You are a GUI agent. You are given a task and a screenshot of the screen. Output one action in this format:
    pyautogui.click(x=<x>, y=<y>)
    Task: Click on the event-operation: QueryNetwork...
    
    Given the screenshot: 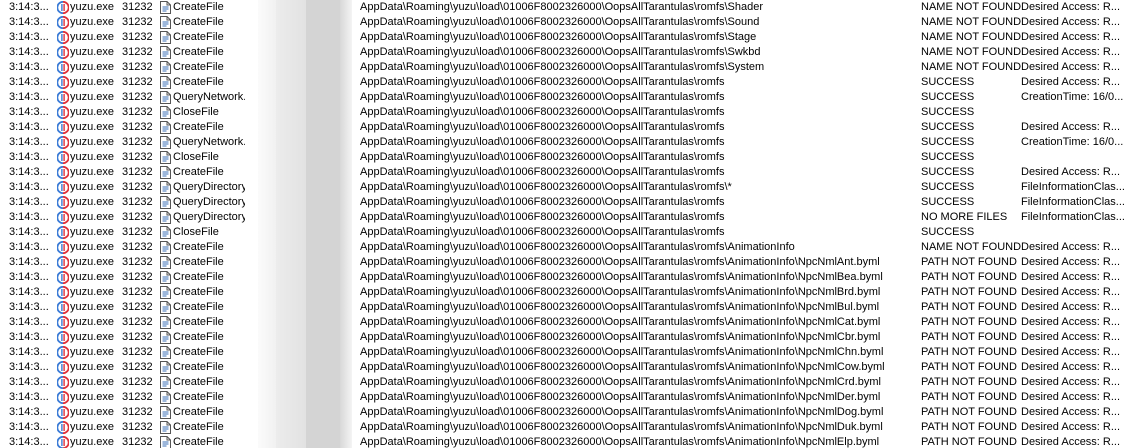 What is the action you would take?
    pyautogui.click(x=209, y=97)
    